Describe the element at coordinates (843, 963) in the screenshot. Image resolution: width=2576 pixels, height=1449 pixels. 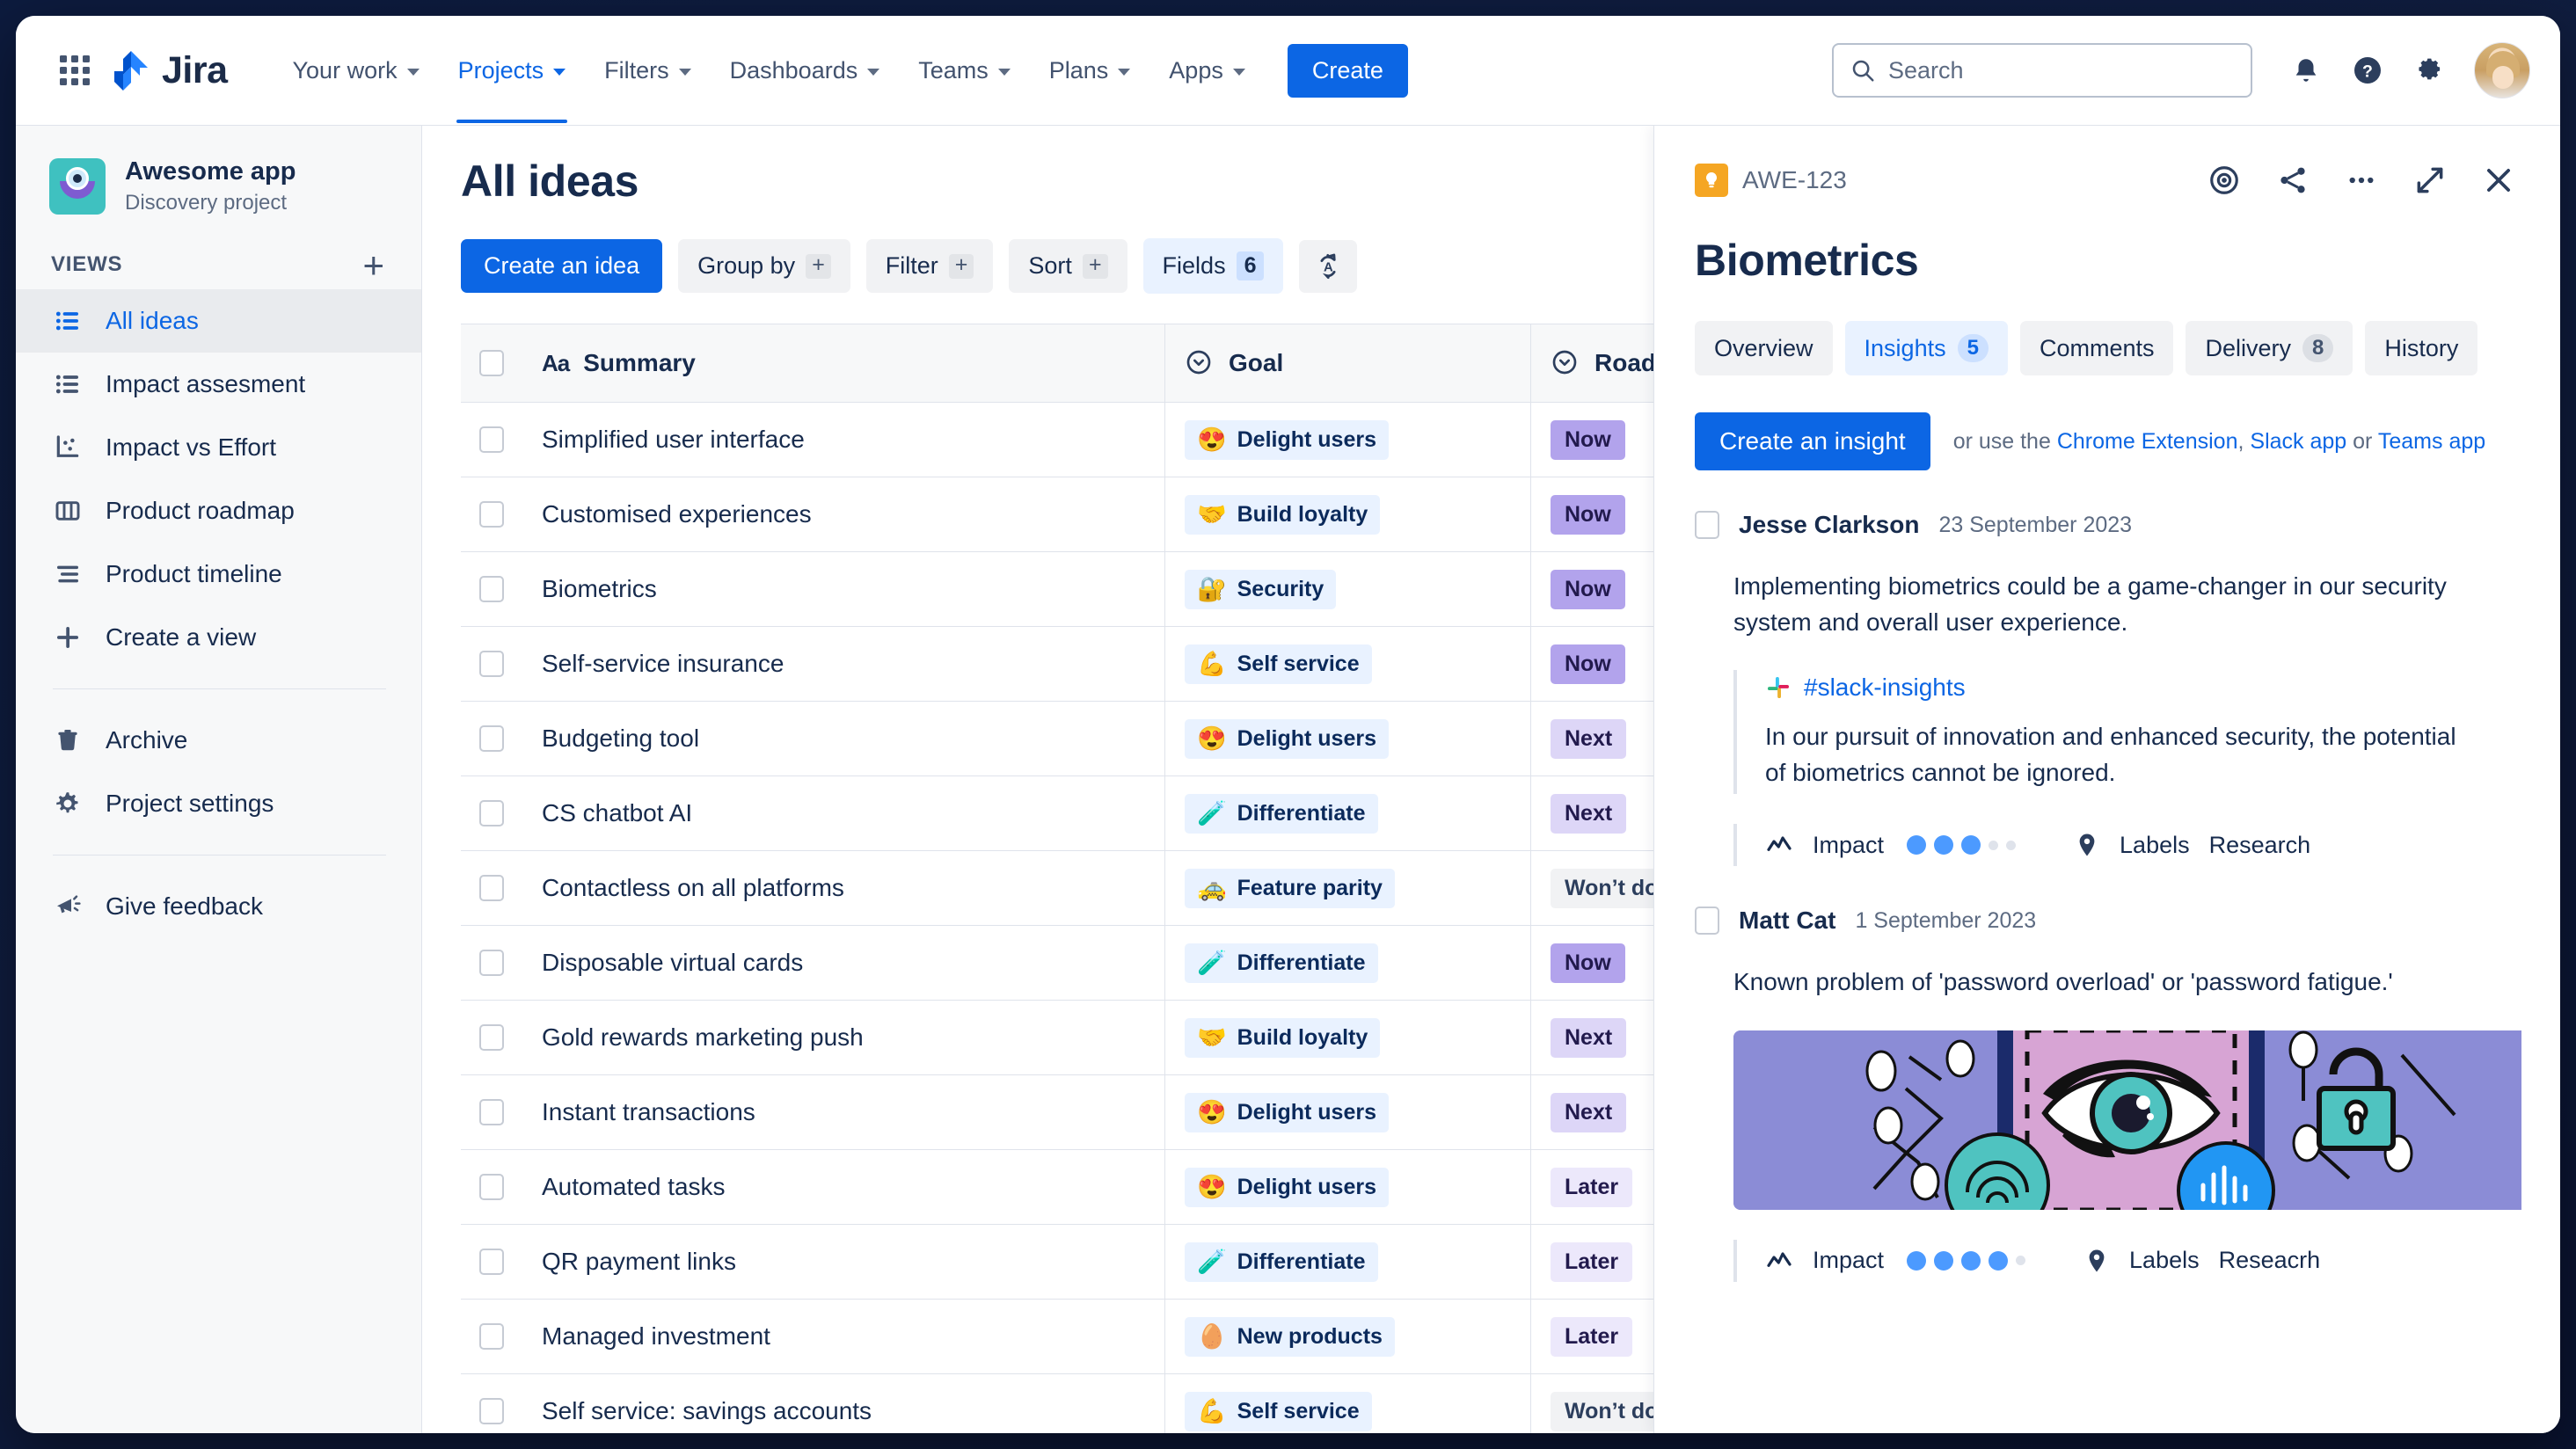
I see `cell-summary: Disposable virtual cards` at that location.